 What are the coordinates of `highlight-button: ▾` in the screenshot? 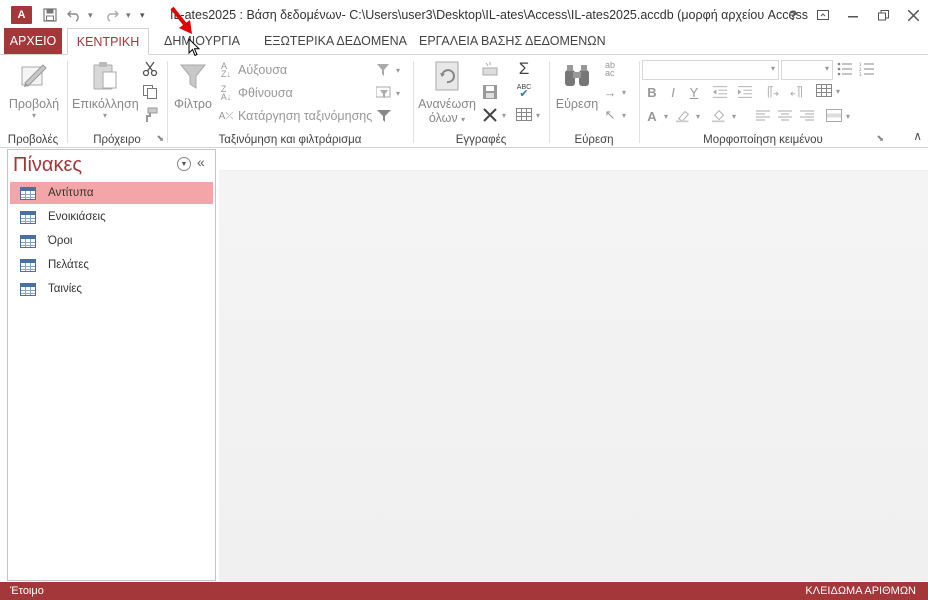 It's located at (688, 116).